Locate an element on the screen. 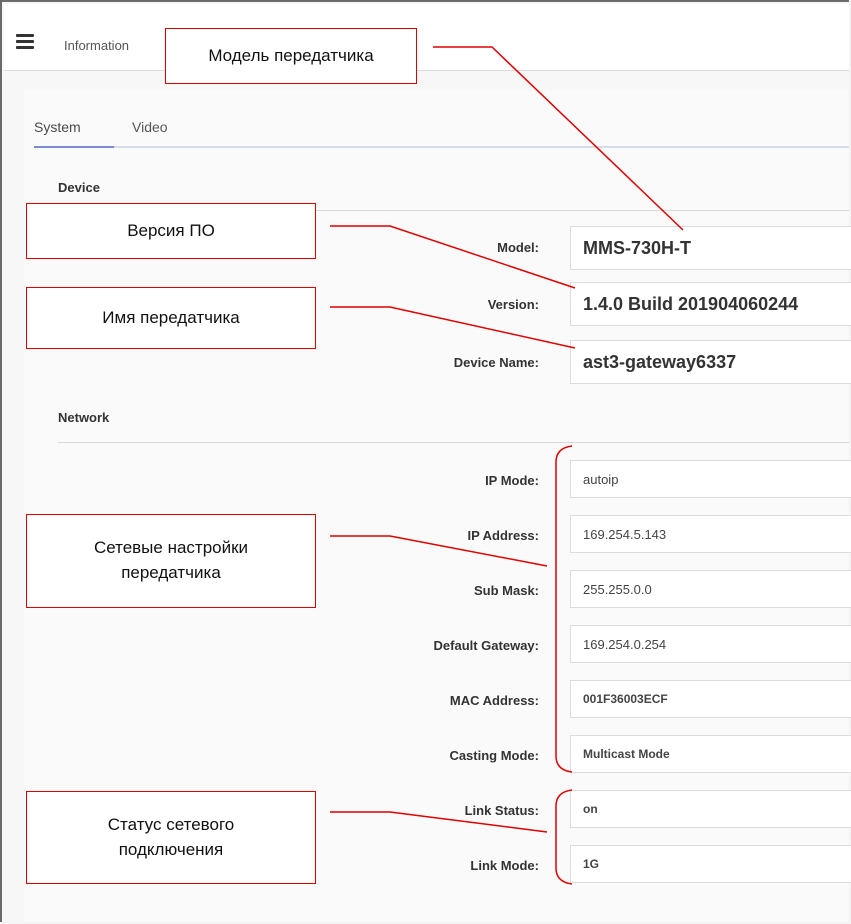 Image resolution: width=851 pixels, height=924 pixels. callout-link: Статус сетевого подключения is located at coordinates (171, 837).